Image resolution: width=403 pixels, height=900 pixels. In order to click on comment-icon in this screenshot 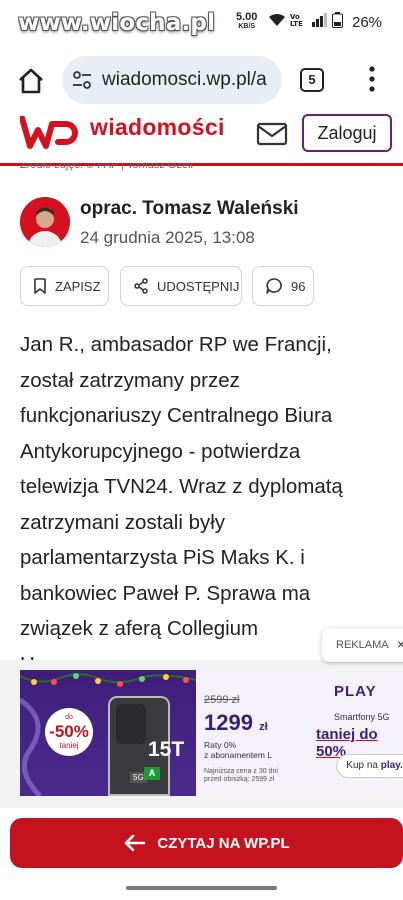, I will do `click(274, 286)`.